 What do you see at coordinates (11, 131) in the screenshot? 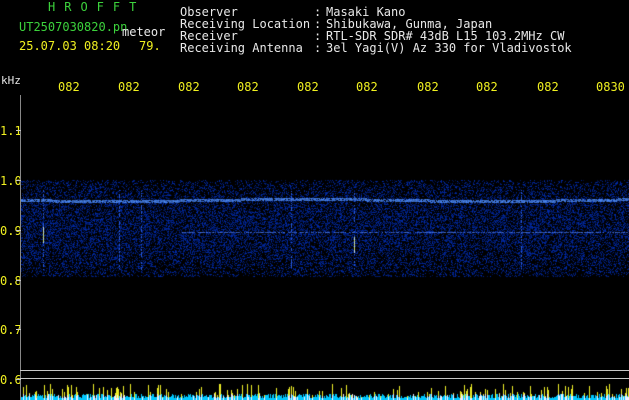
I see `y-tick-1-1: 1.1` at bounding box center [11, 131].